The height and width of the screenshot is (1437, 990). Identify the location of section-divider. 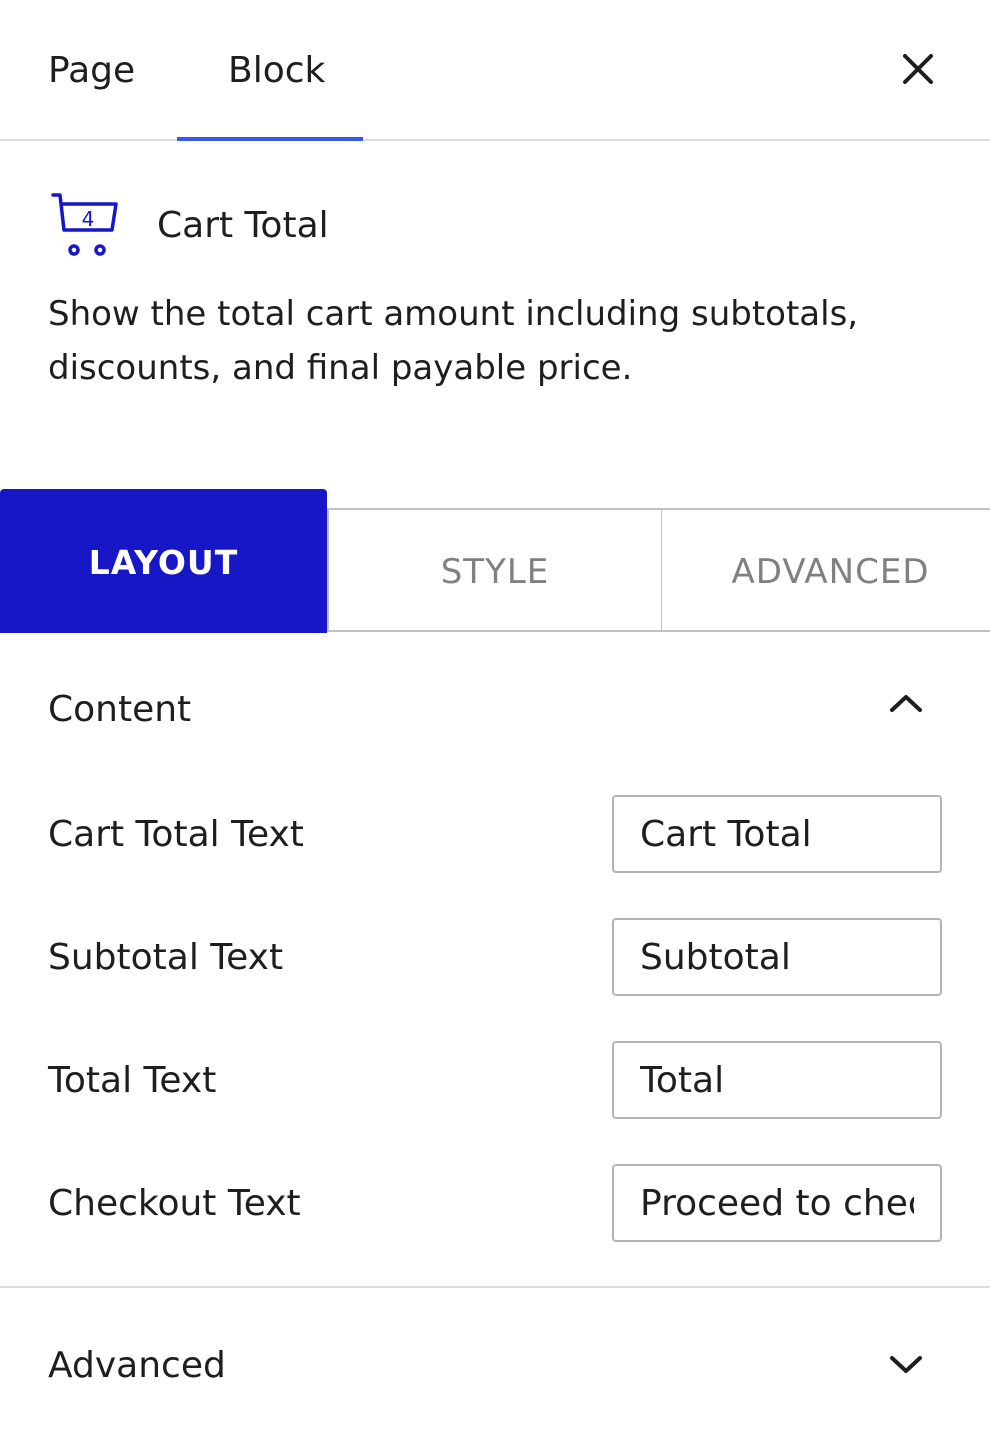
(495, 1287).